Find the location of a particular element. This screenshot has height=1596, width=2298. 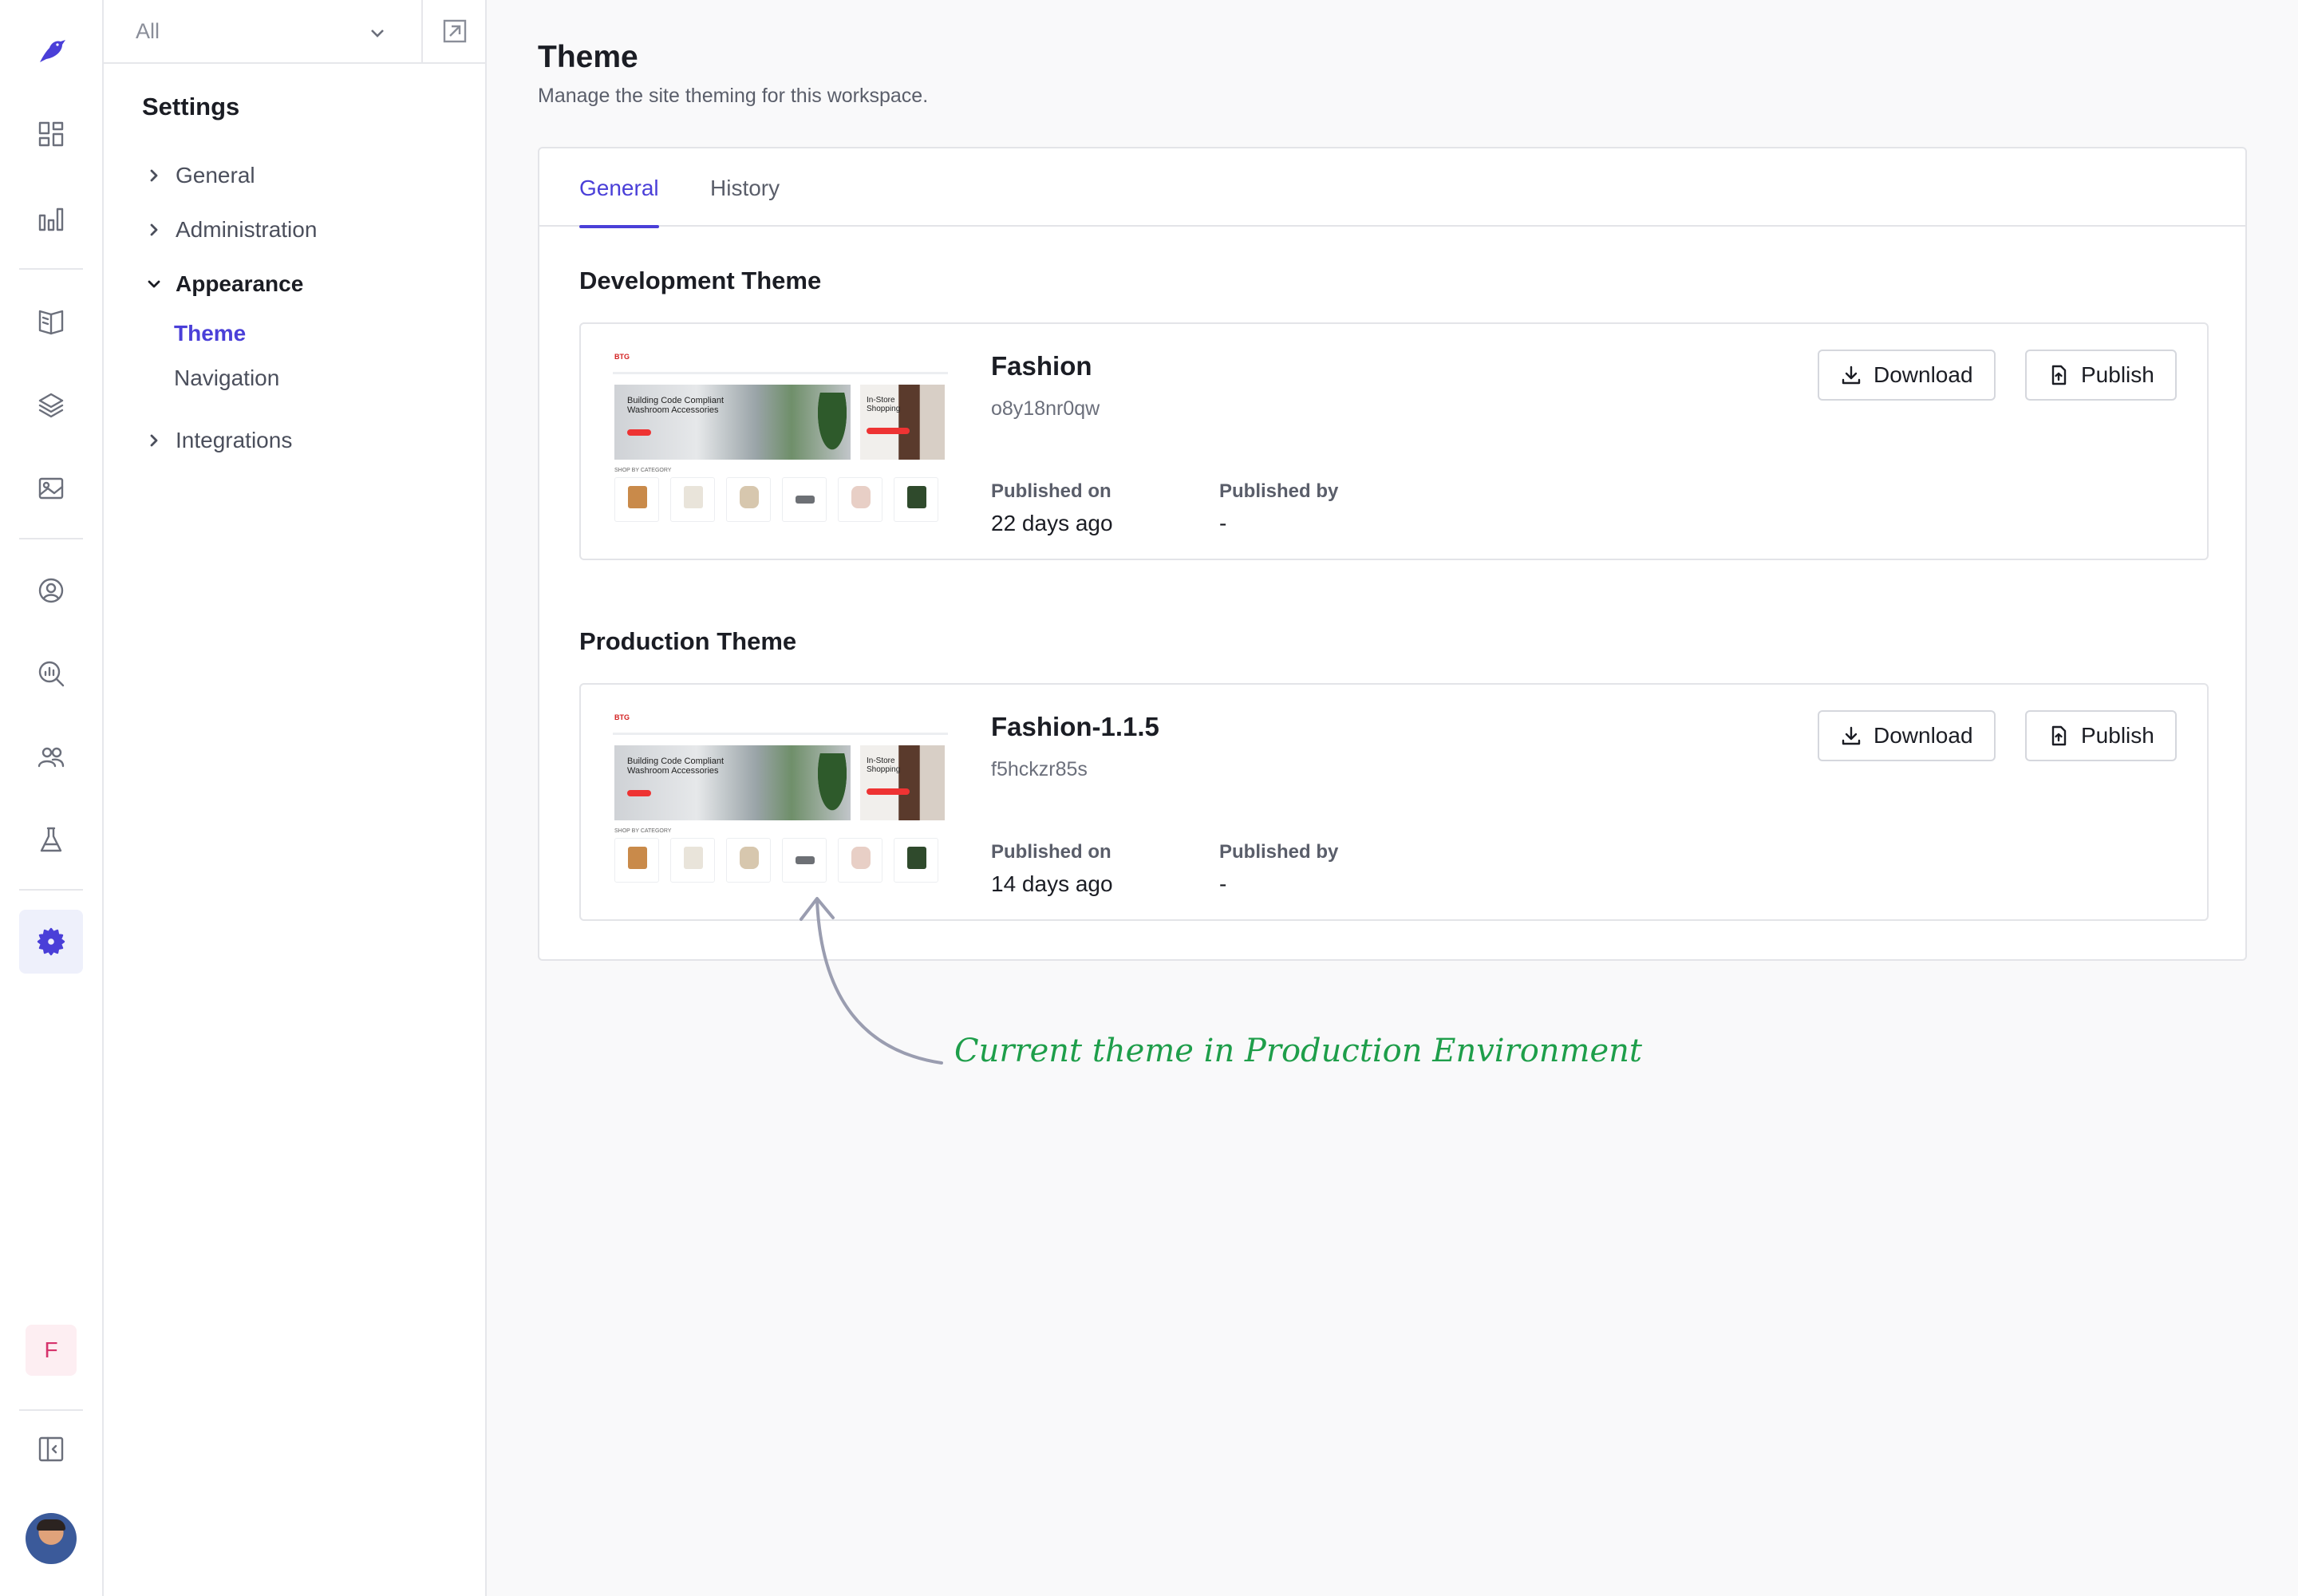

sidebar-item-administration: Administration is located at coordinates (230, 229).